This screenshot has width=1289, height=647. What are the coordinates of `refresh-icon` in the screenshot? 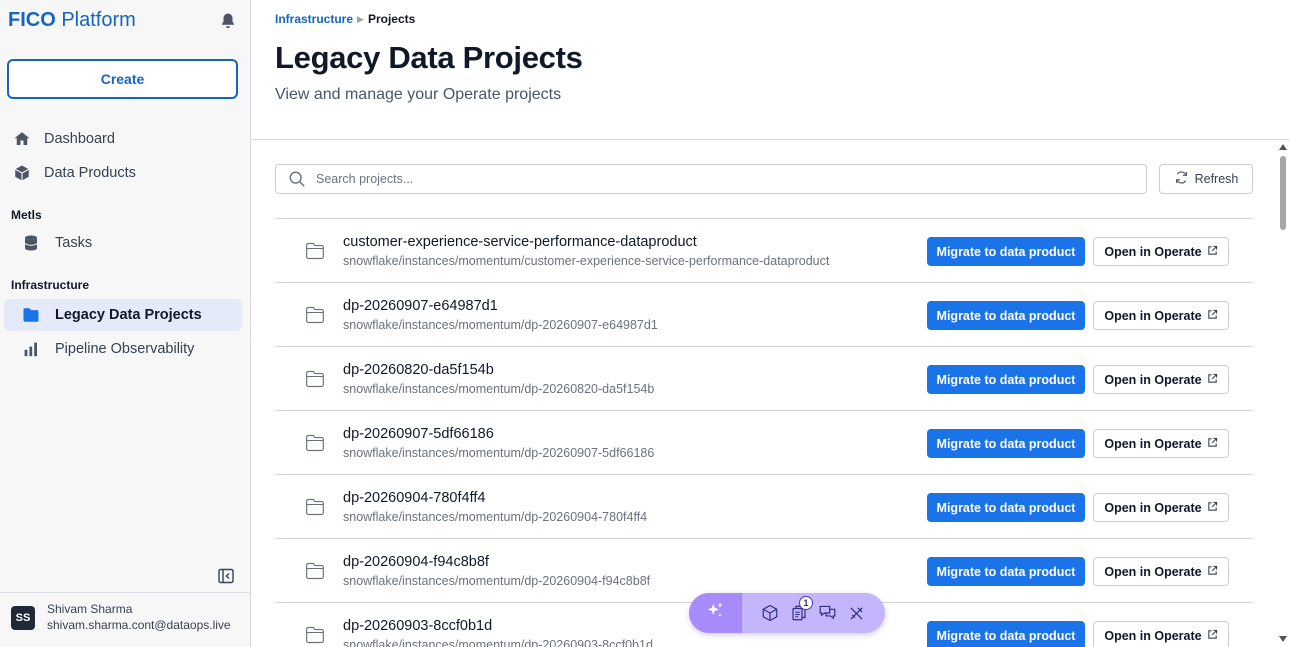 It's located at (1181, 179).